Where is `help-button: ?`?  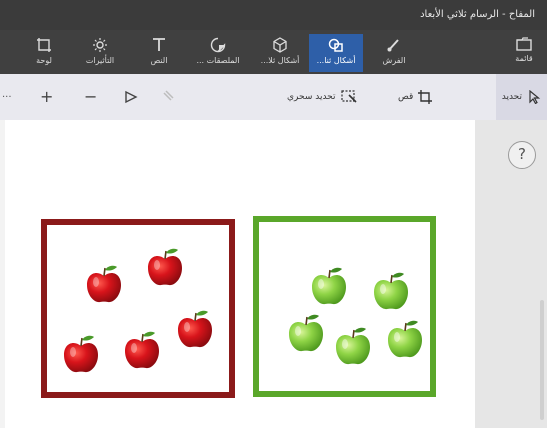
help-button: ? is located at coordinates (522, 155).